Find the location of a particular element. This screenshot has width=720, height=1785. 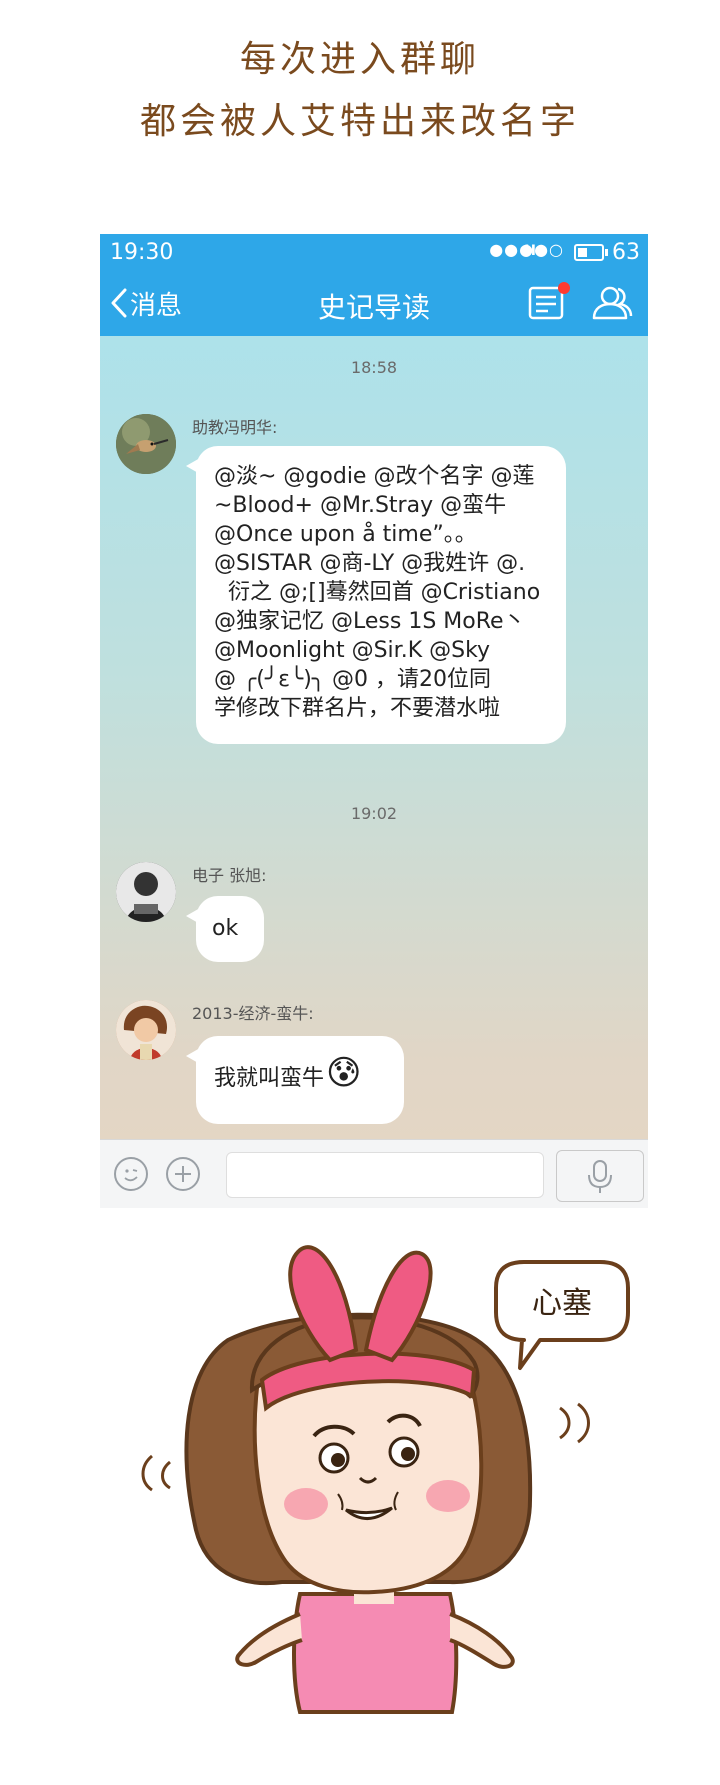

sender-name: 电子 张旭: is located at coordinates (229, 875).